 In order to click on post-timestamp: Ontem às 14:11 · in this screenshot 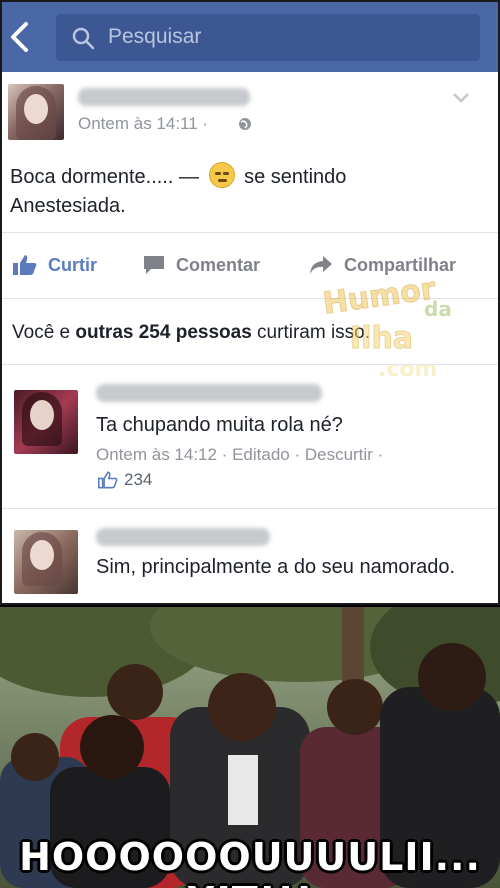, I will do `click(143, 124)`.